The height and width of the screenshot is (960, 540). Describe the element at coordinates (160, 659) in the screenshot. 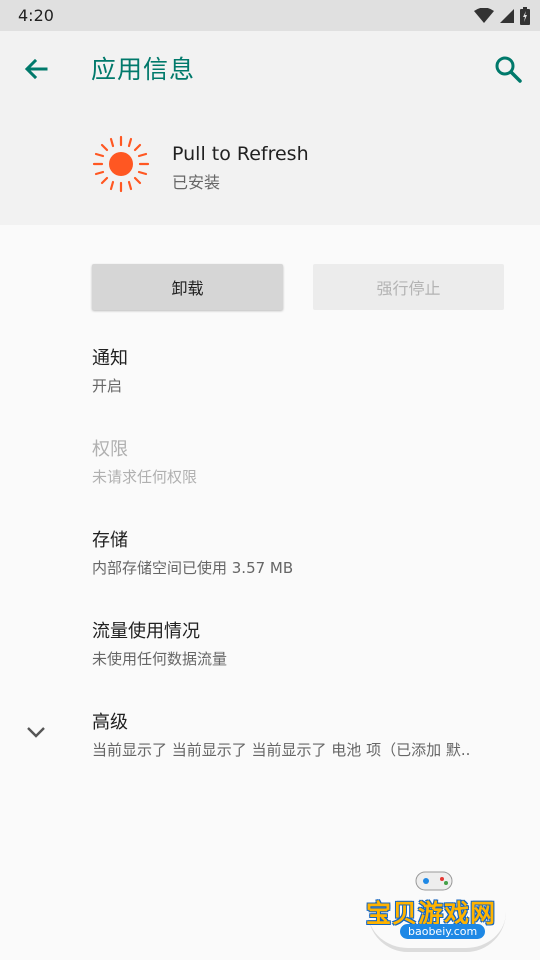

I see `list-item-subtitle: 未使用任何数据流量` at that location.